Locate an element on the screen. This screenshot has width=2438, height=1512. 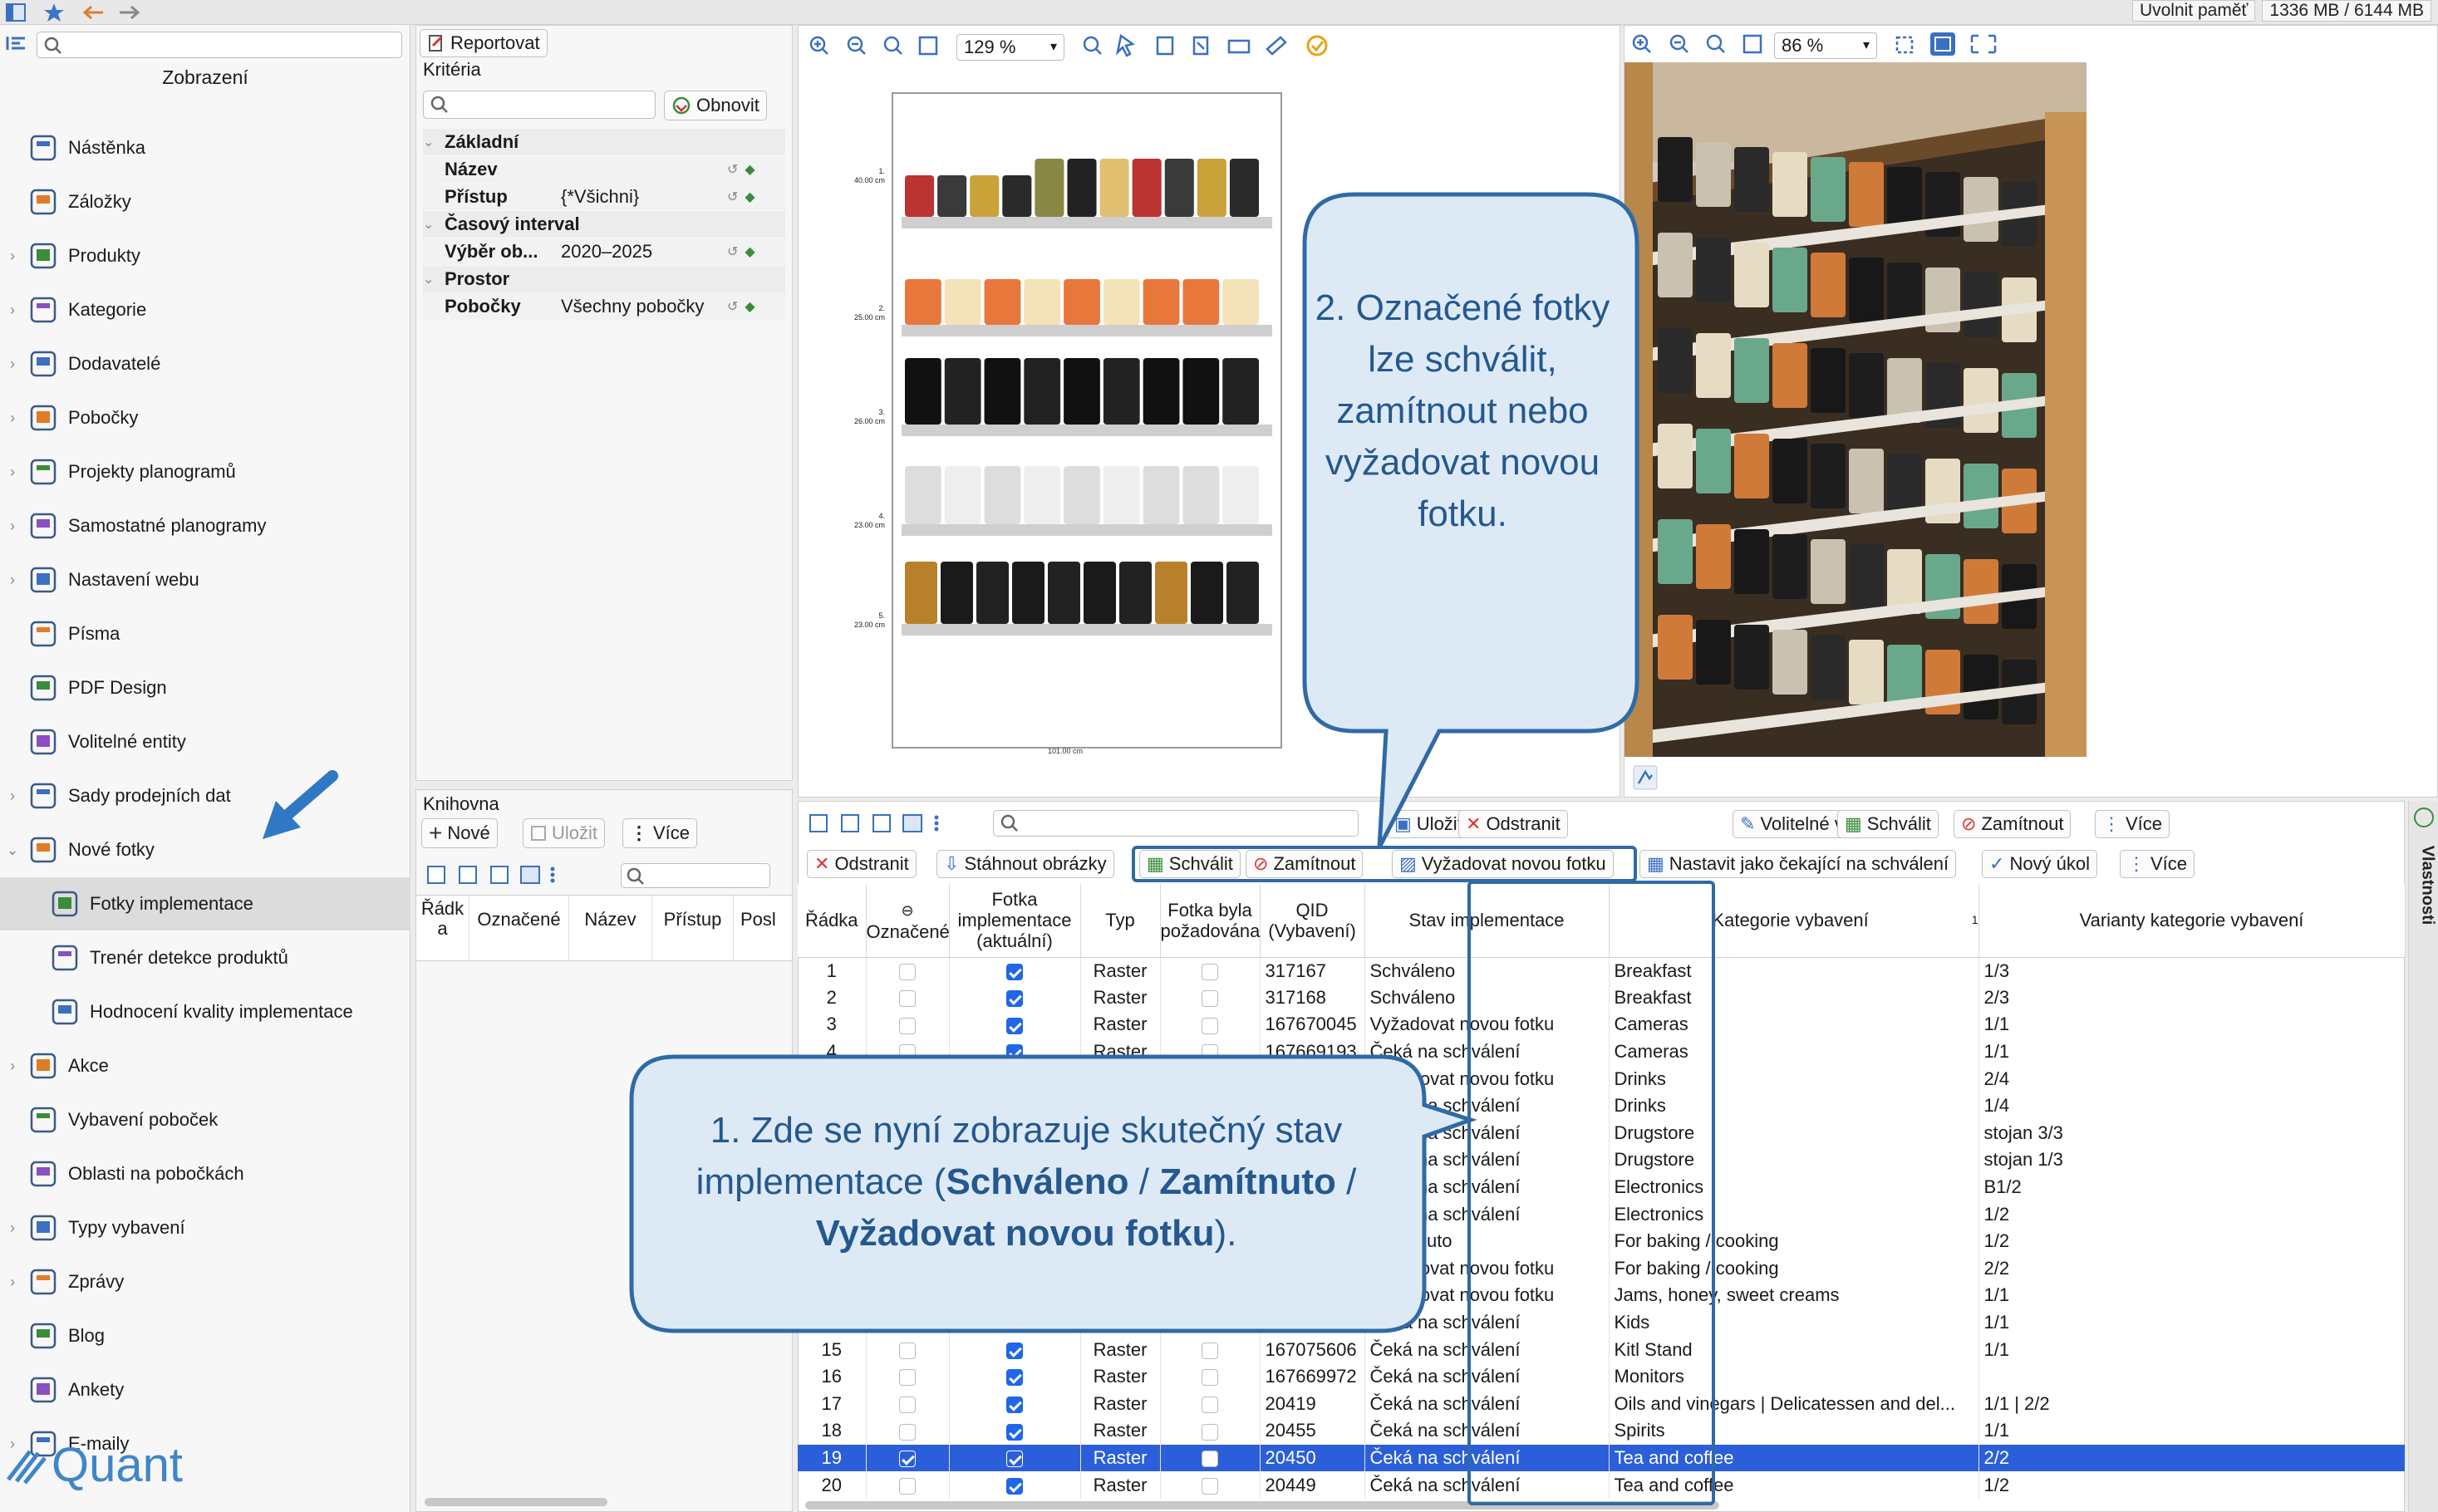
nav-menu-icon is located at coordinates (17, 43).